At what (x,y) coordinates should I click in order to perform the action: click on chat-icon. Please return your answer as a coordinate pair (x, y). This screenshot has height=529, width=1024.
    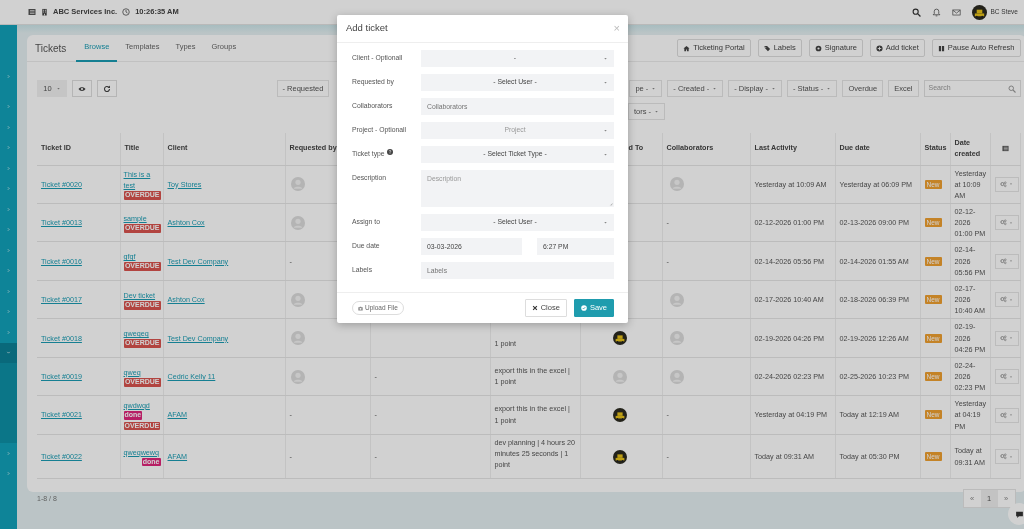
    Looking at the image, I should click on (1019, 514).